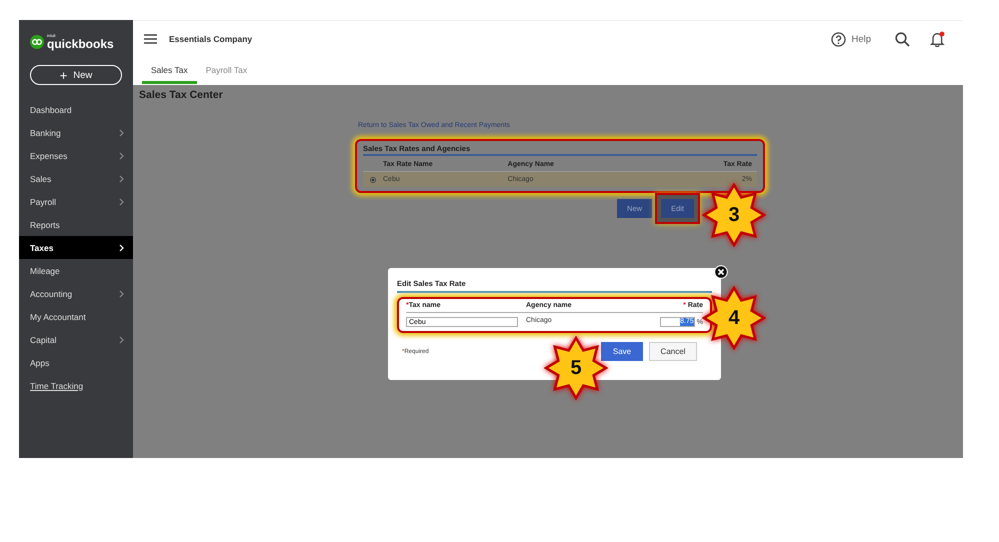  I want to click on menu-icon, so click(150, 39).